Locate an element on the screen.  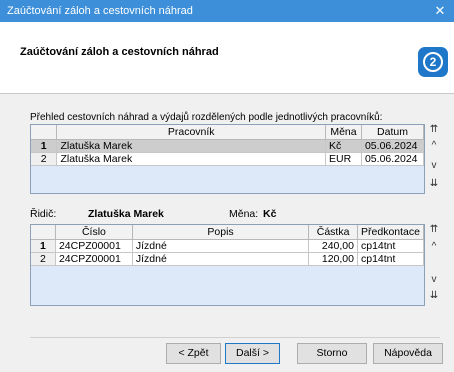
title-bar: Zaúčtování záloh a cestovních náhrad ✕ is located at coordinates (227, 11).